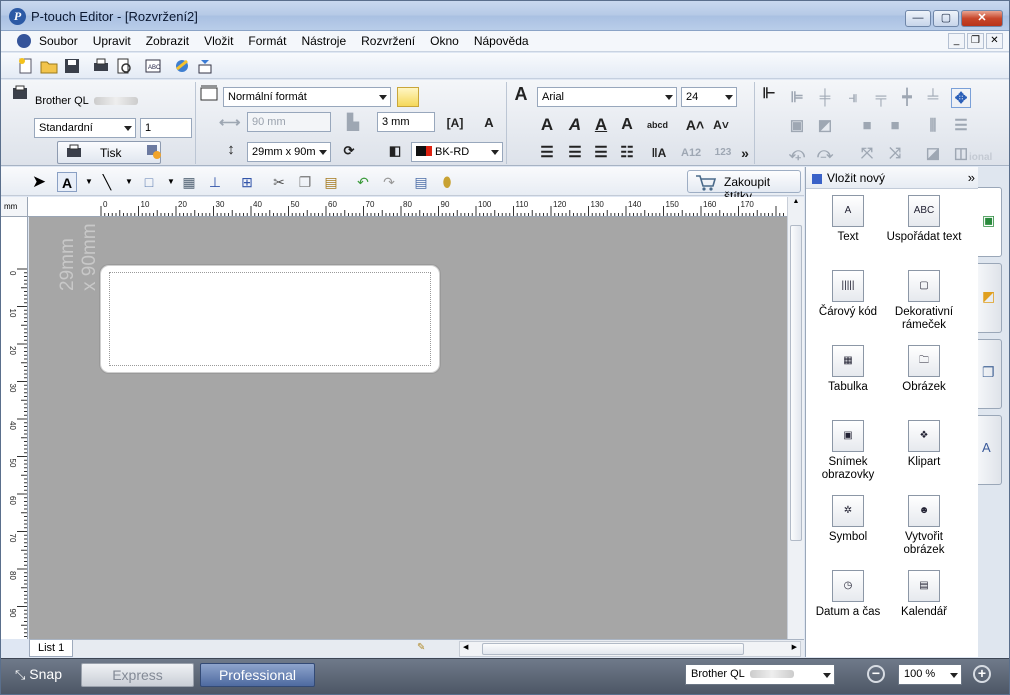  I want to click on side-tab-objects: ❐, so click(990, 374).